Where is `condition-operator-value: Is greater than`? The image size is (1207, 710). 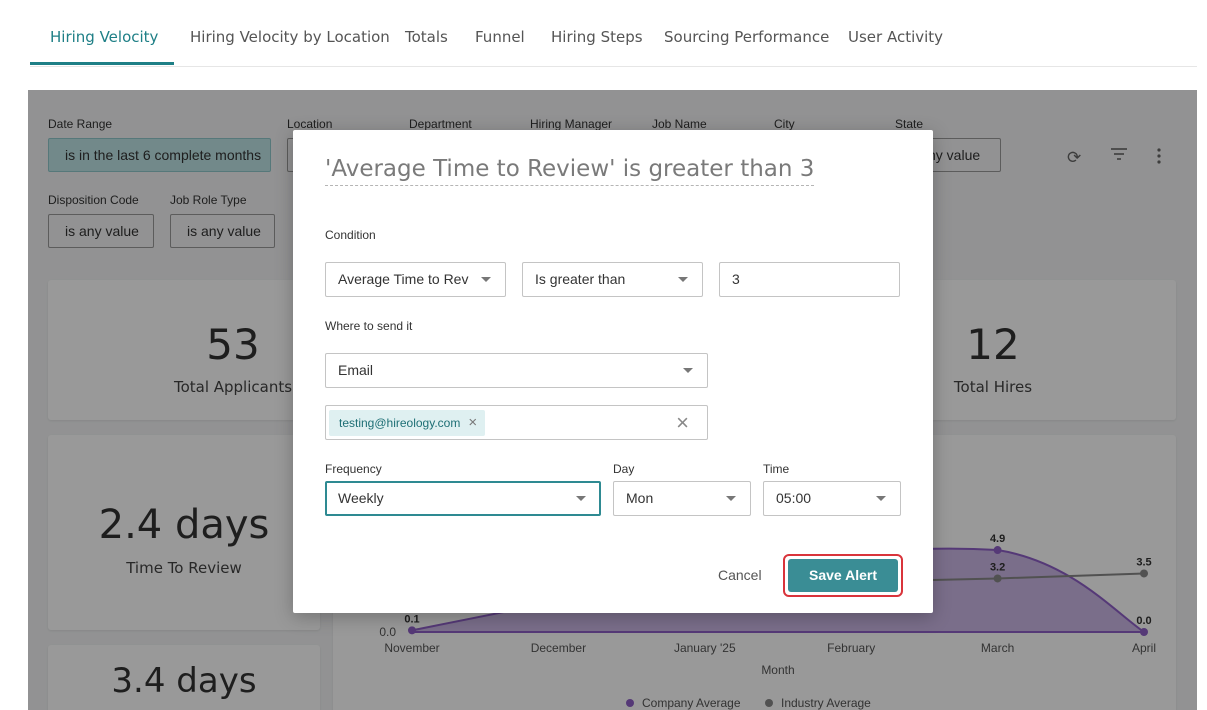 condition-operator-value: Is greater than is located at coordinates (580, 279).